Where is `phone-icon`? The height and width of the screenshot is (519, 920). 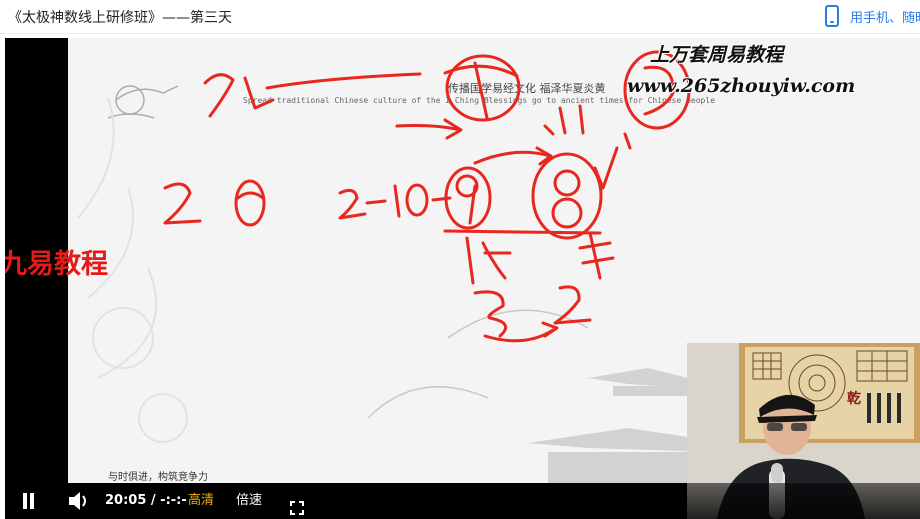
phone-icon is located at coordinates (832, 16).